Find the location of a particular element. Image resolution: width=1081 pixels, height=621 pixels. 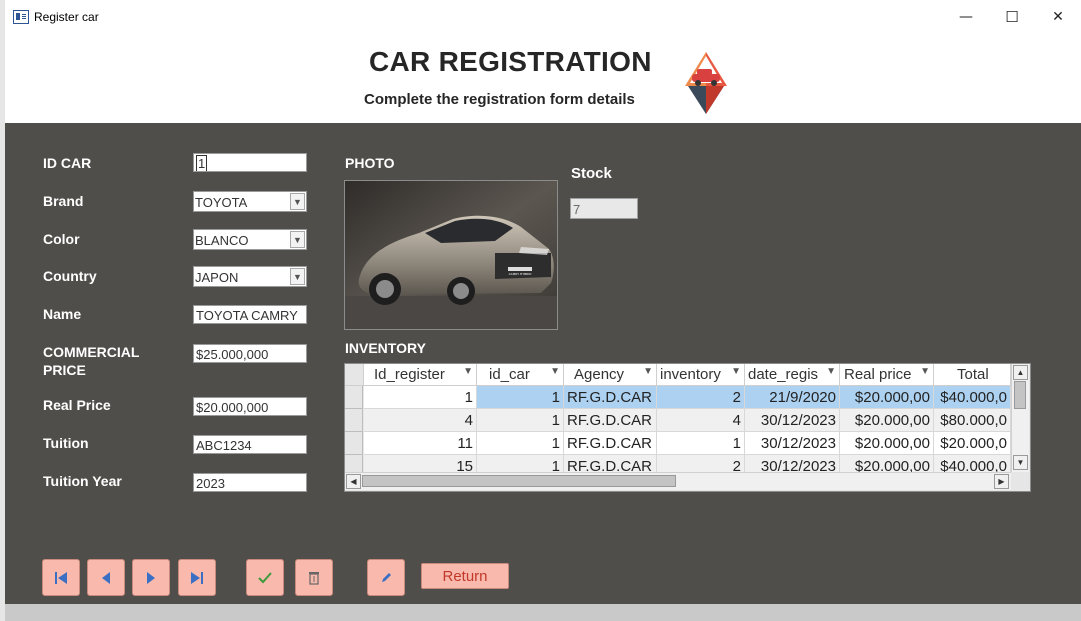

scroll-left-icon: ◀ is located at coordinates (353, 481).